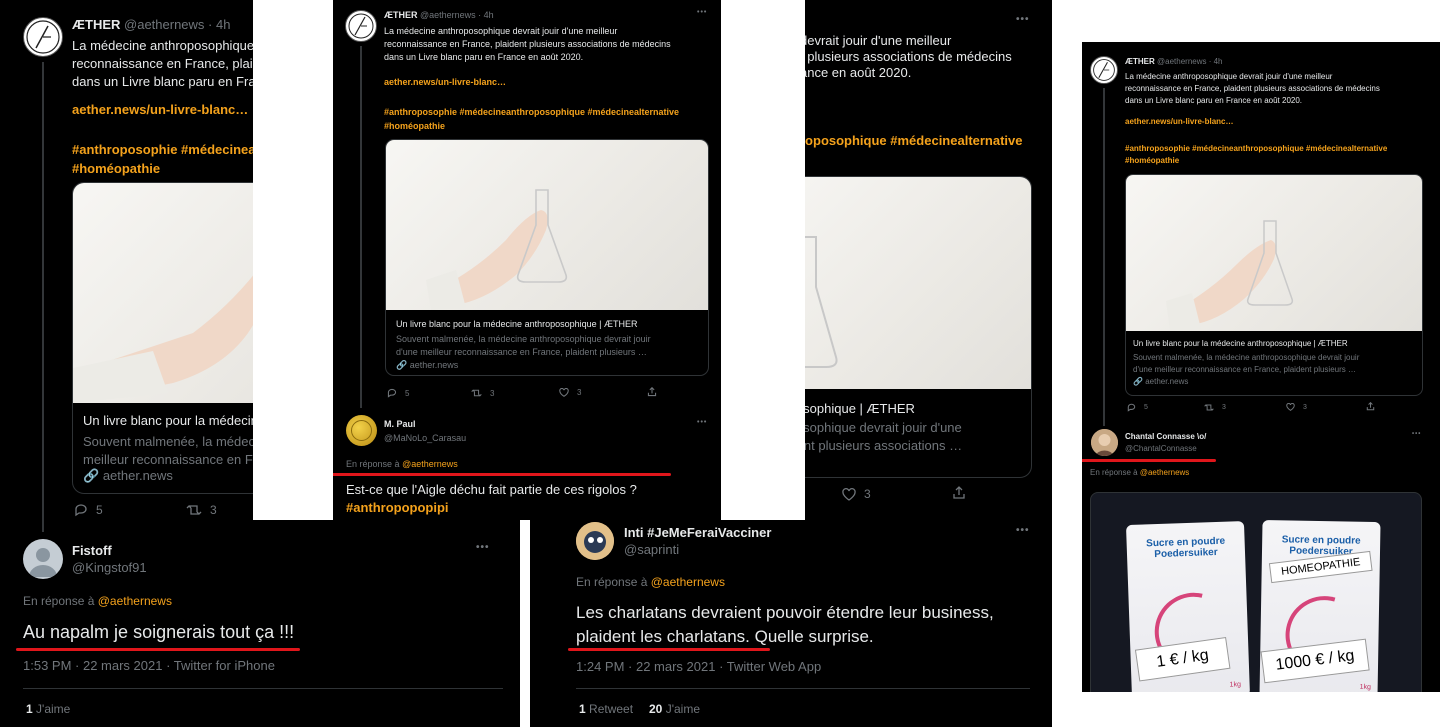 The image size is (1440, 727). What do you see at coordinates (606, 709) in the screenshot?
I see `retweets-stat: 1 Retweet` at bounding box center [606, 709].